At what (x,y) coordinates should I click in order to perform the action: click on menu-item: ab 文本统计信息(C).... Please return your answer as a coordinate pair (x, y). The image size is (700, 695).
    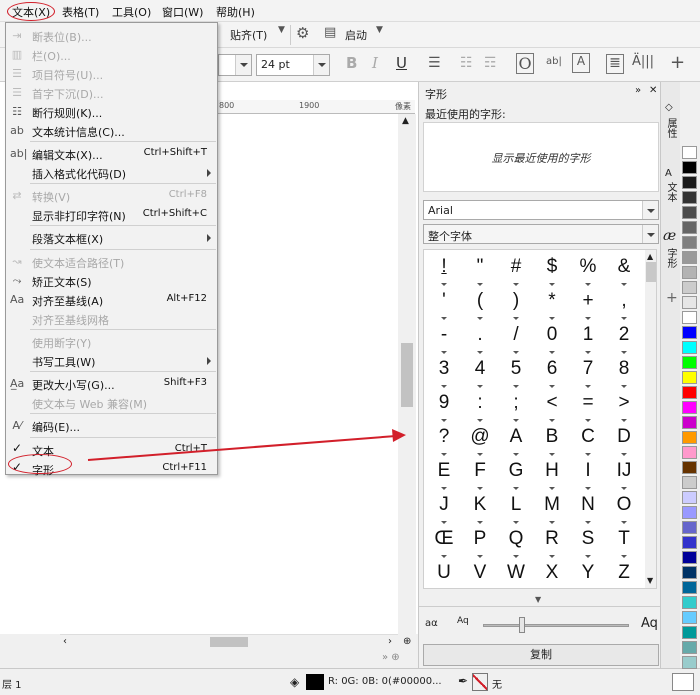
    Looking at the image, I should click on (111, 131).